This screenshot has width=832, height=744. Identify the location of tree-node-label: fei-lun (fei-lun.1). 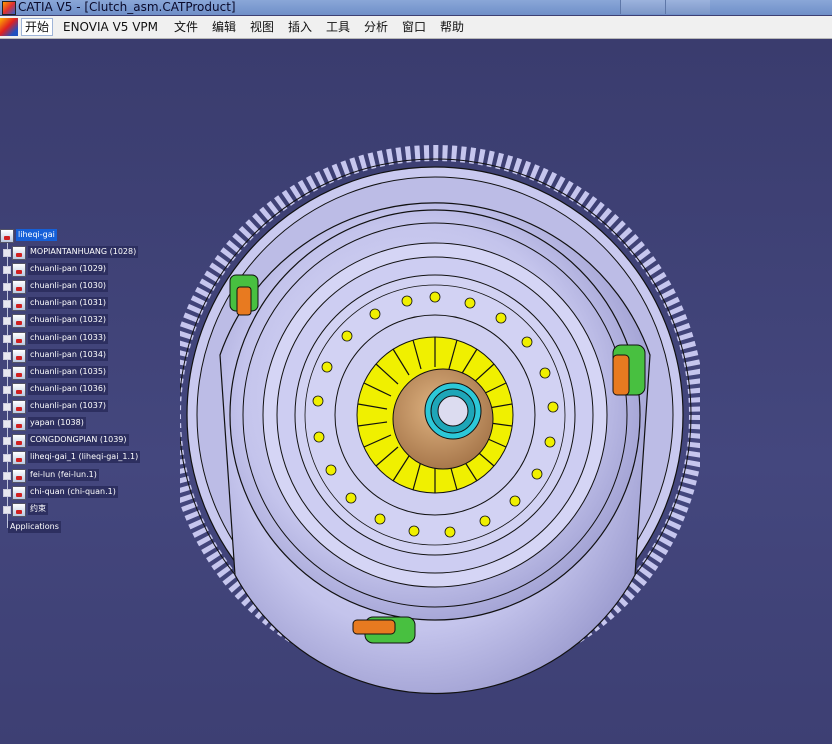
(63, 475).